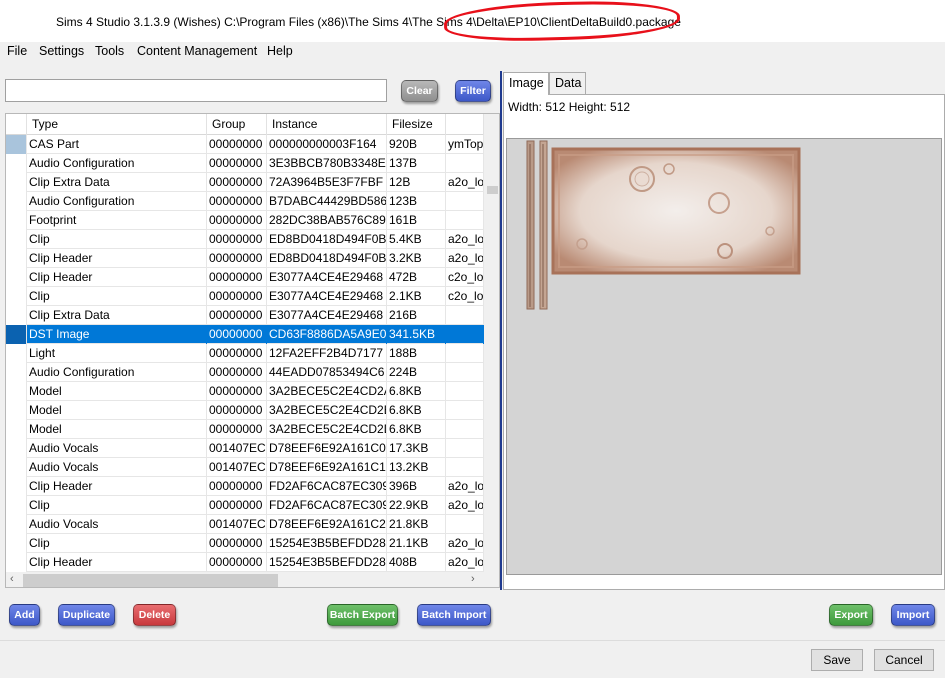 The image size is (945, 678). What do you see at coordinates (245, 220) in the screenshot?
I see `table-row: Footprint 00000000 282DC38BAB576C89 161B` at bounding box center [245, 220].